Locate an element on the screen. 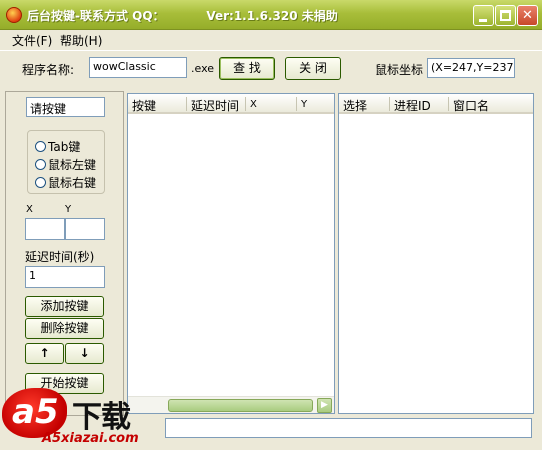  move-up-button: ↑ is located at coordinates (44, 353).